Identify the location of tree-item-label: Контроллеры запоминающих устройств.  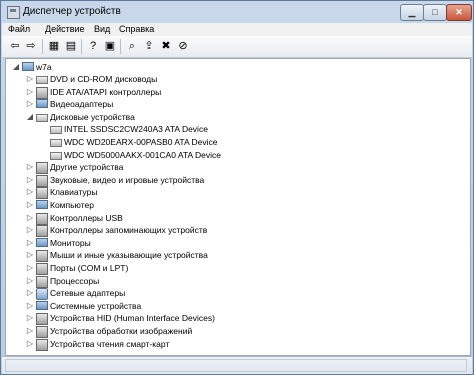
(129, 230).